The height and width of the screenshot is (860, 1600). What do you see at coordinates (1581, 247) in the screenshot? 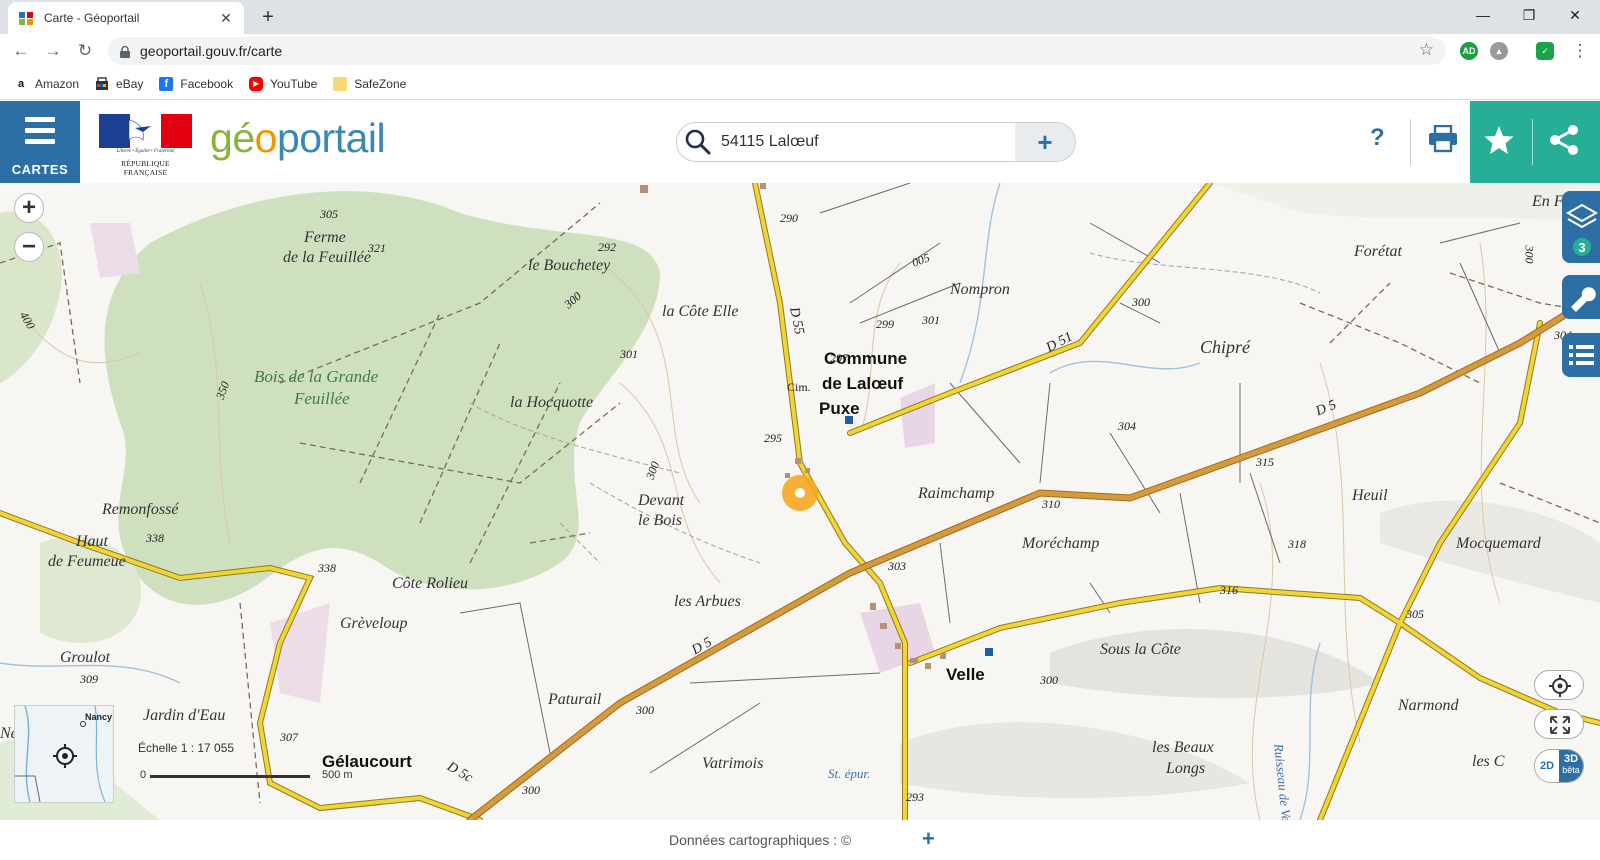
I see `layer-count-badge: 3` at bounding box center [1581, 247].